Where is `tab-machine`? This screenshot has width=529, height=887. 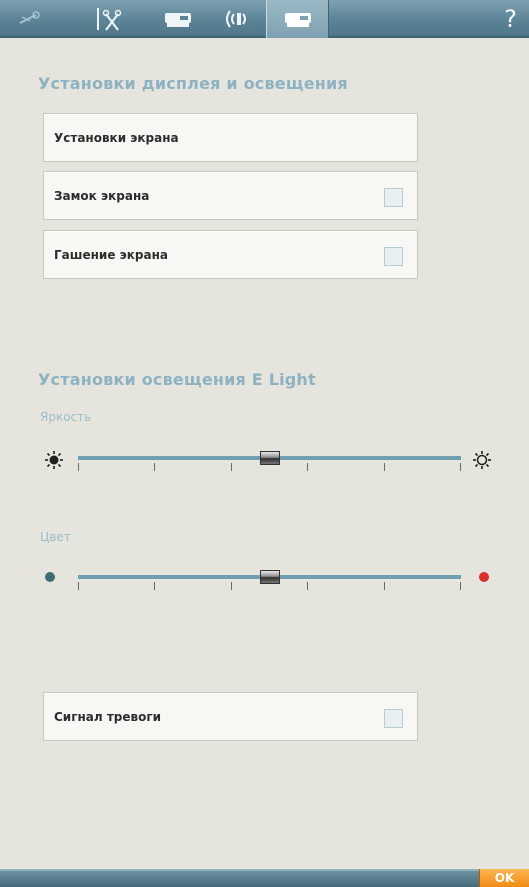 tab-machine is located at coordinates (177, 19).